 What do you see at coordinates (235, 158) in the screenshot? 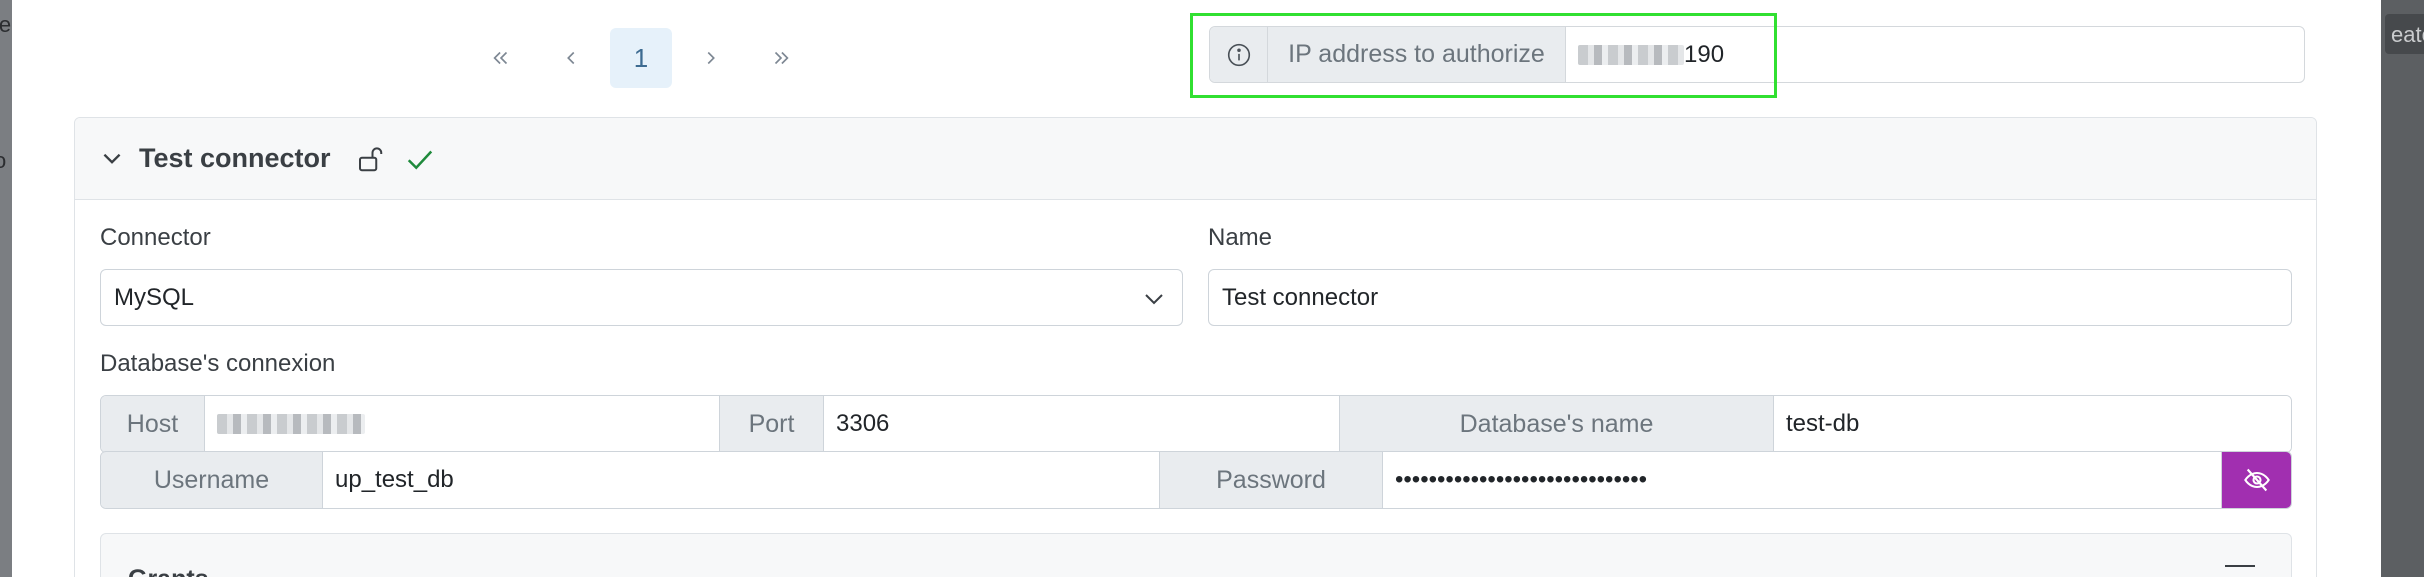
I see `connector-card-title: Test connector` at bounding box center [235, 158].